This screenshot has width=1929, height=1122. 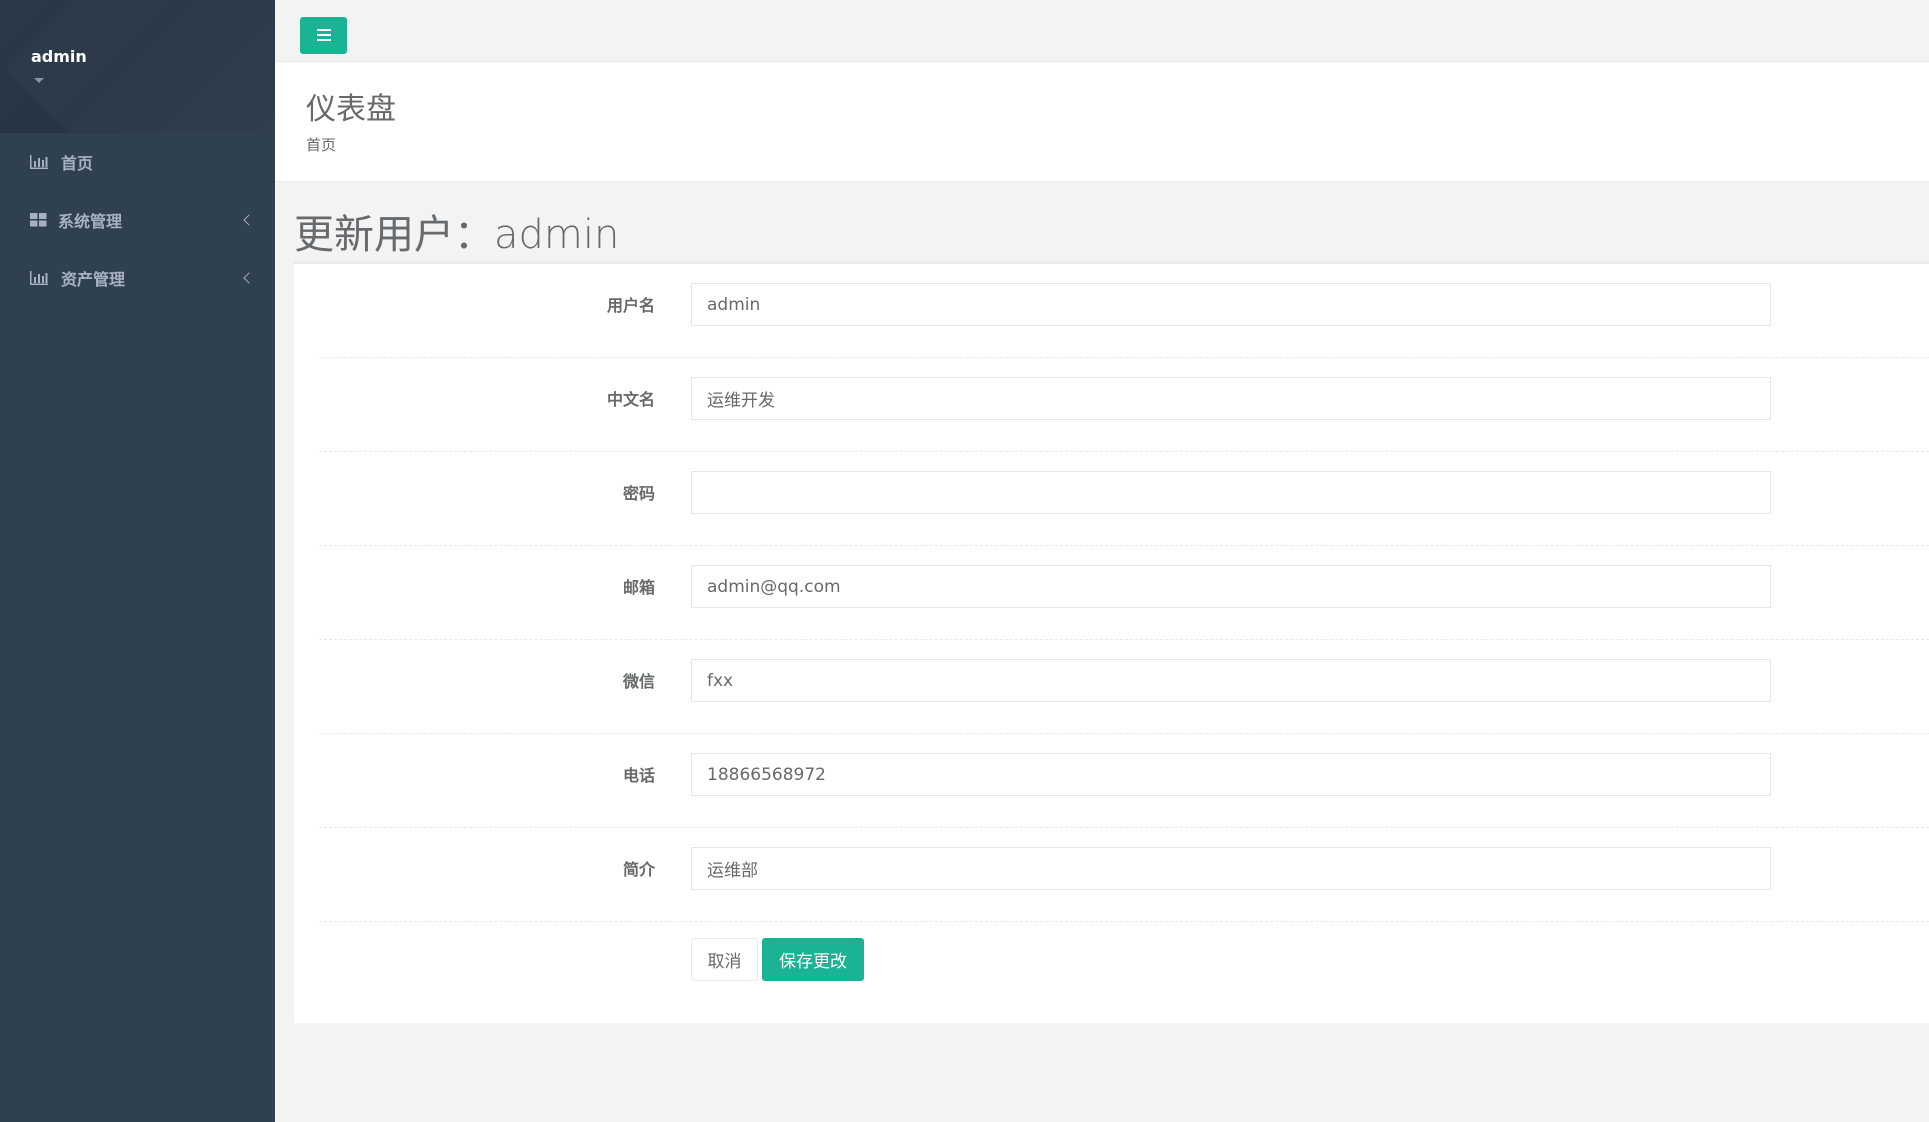 I want to click on form-row-phone: 电话, so click(x=1124, y=781).